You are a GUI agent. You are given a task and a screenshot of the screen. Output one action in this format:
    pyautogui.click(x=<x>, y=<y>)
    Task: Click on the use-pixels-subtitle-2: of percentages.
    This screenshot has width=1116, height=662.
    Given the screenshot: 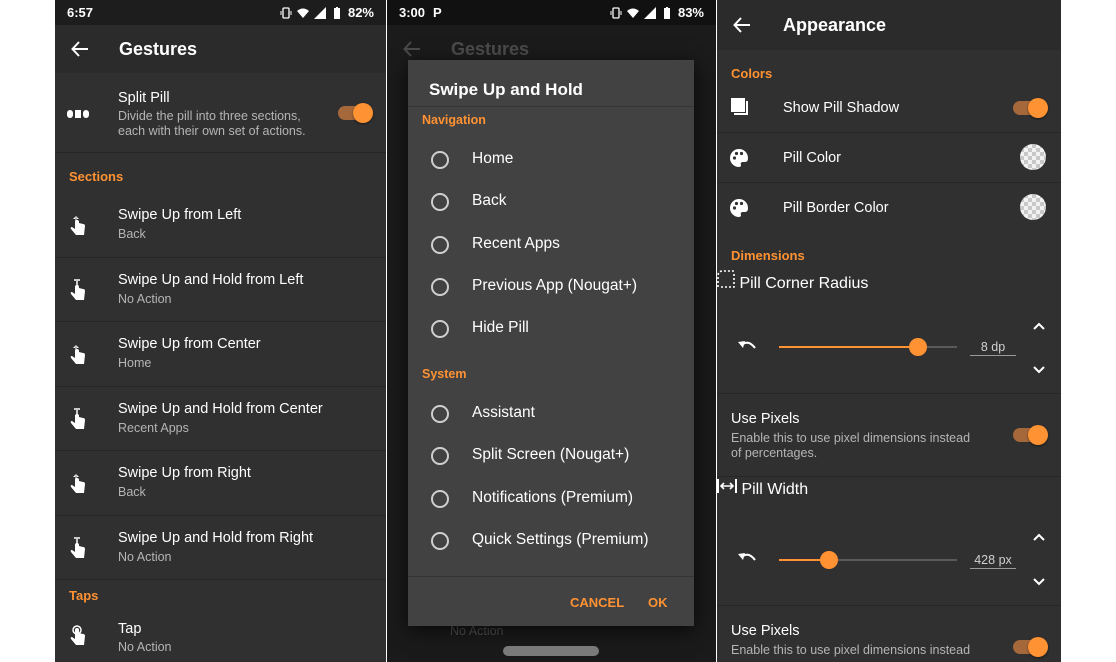 What is the action you would take?
    pyautogui.click(x=774, y=453)
    